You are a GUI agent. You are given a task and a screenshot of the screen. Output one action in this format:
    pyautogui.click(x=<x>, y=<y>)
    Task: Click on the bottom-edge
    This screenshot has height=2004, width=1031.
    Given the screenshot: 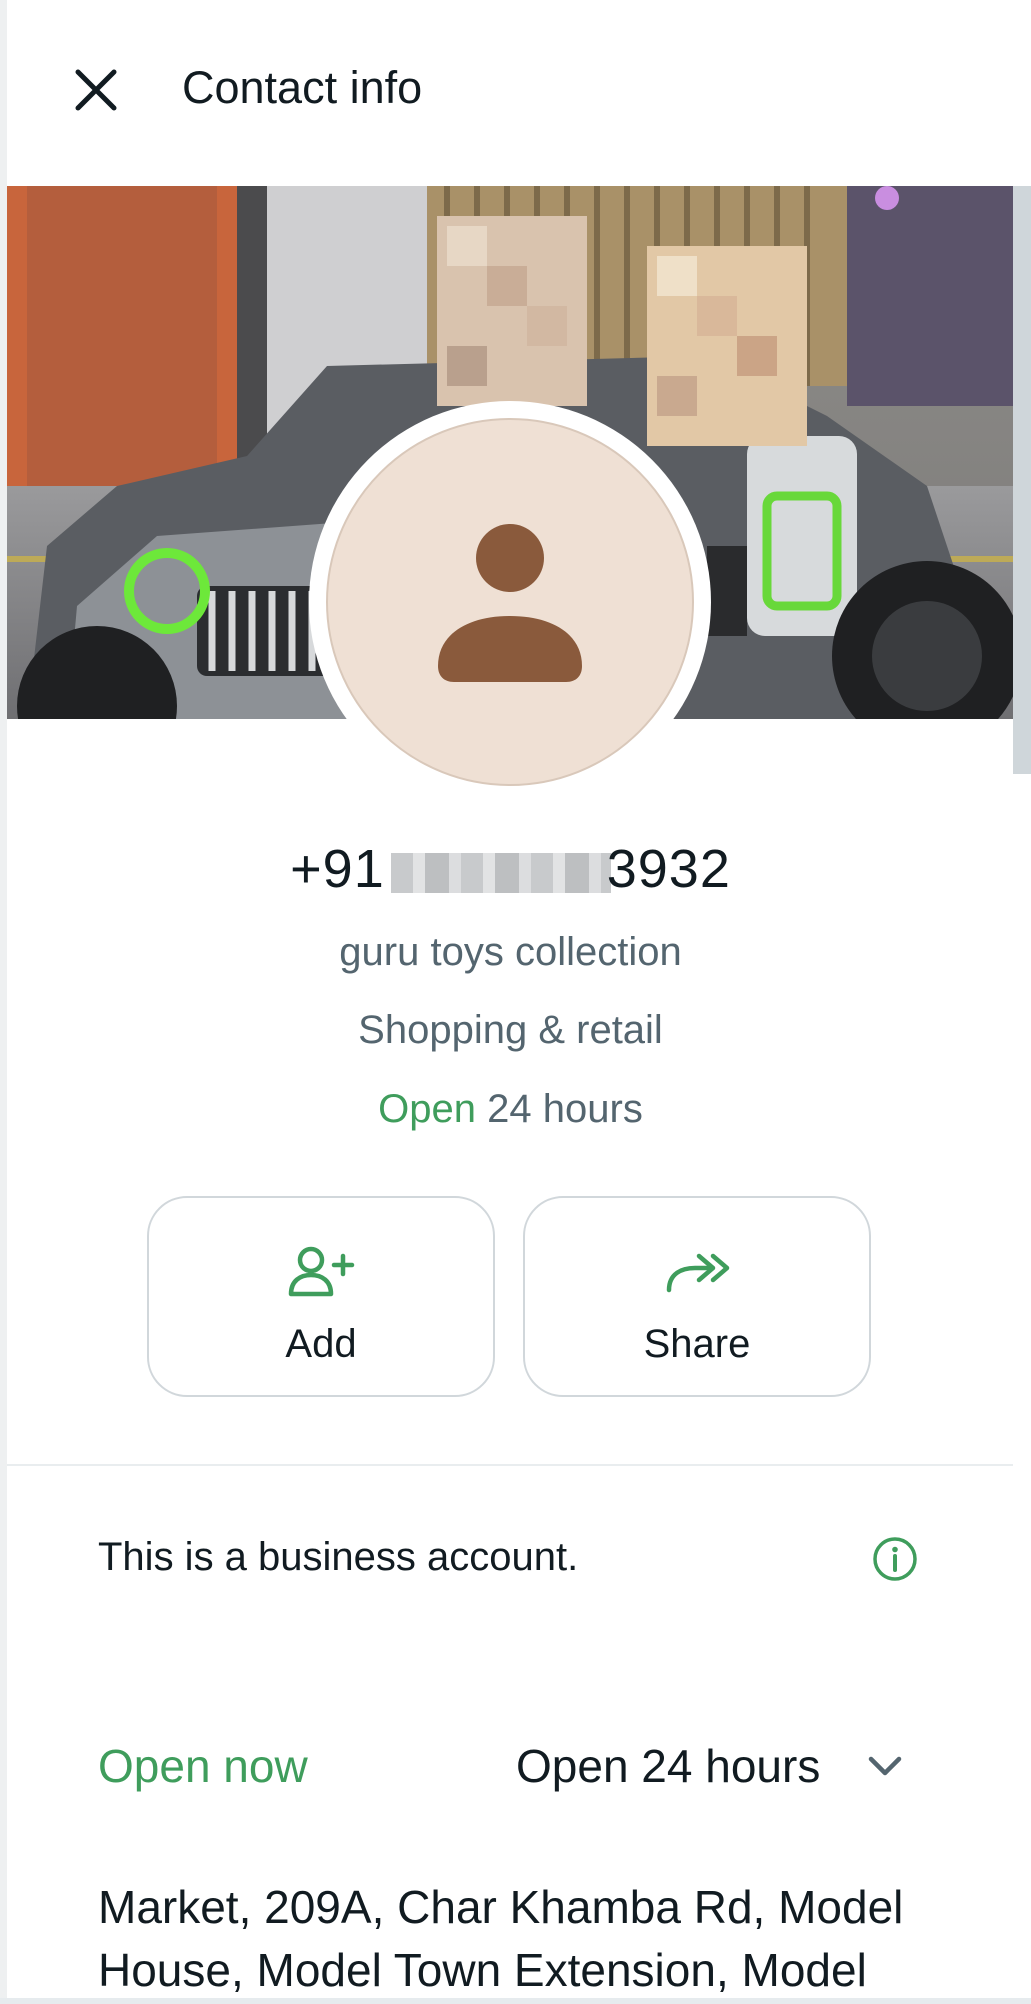 What is the action you would take?
    pyautogui.click(x=515, y=2001)
    